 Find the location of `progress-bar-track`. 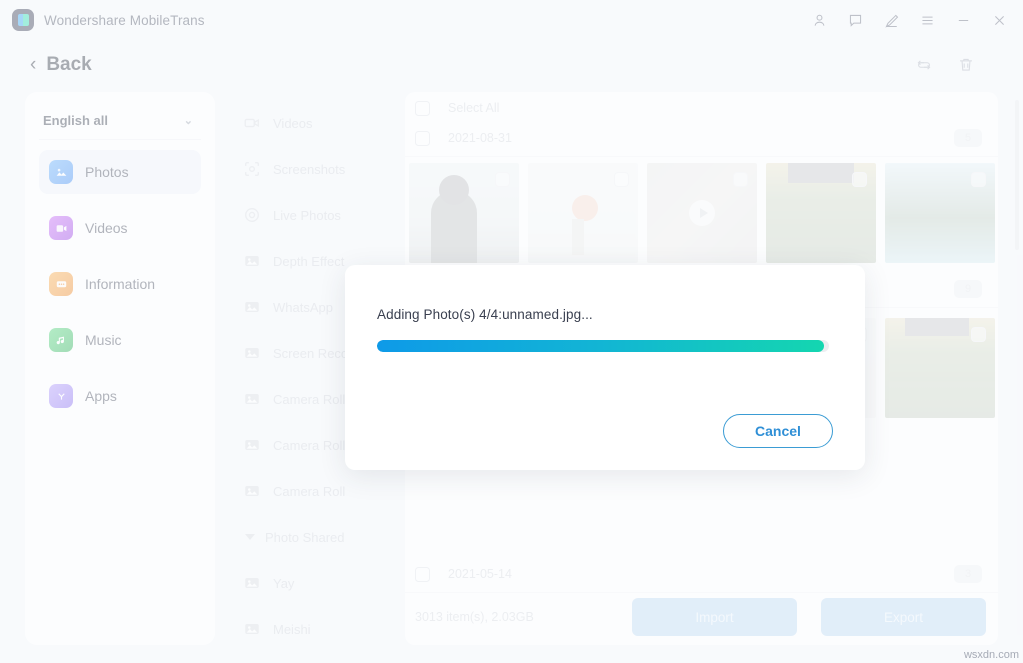

progress-bar-track is located at coordinates (603, 346).